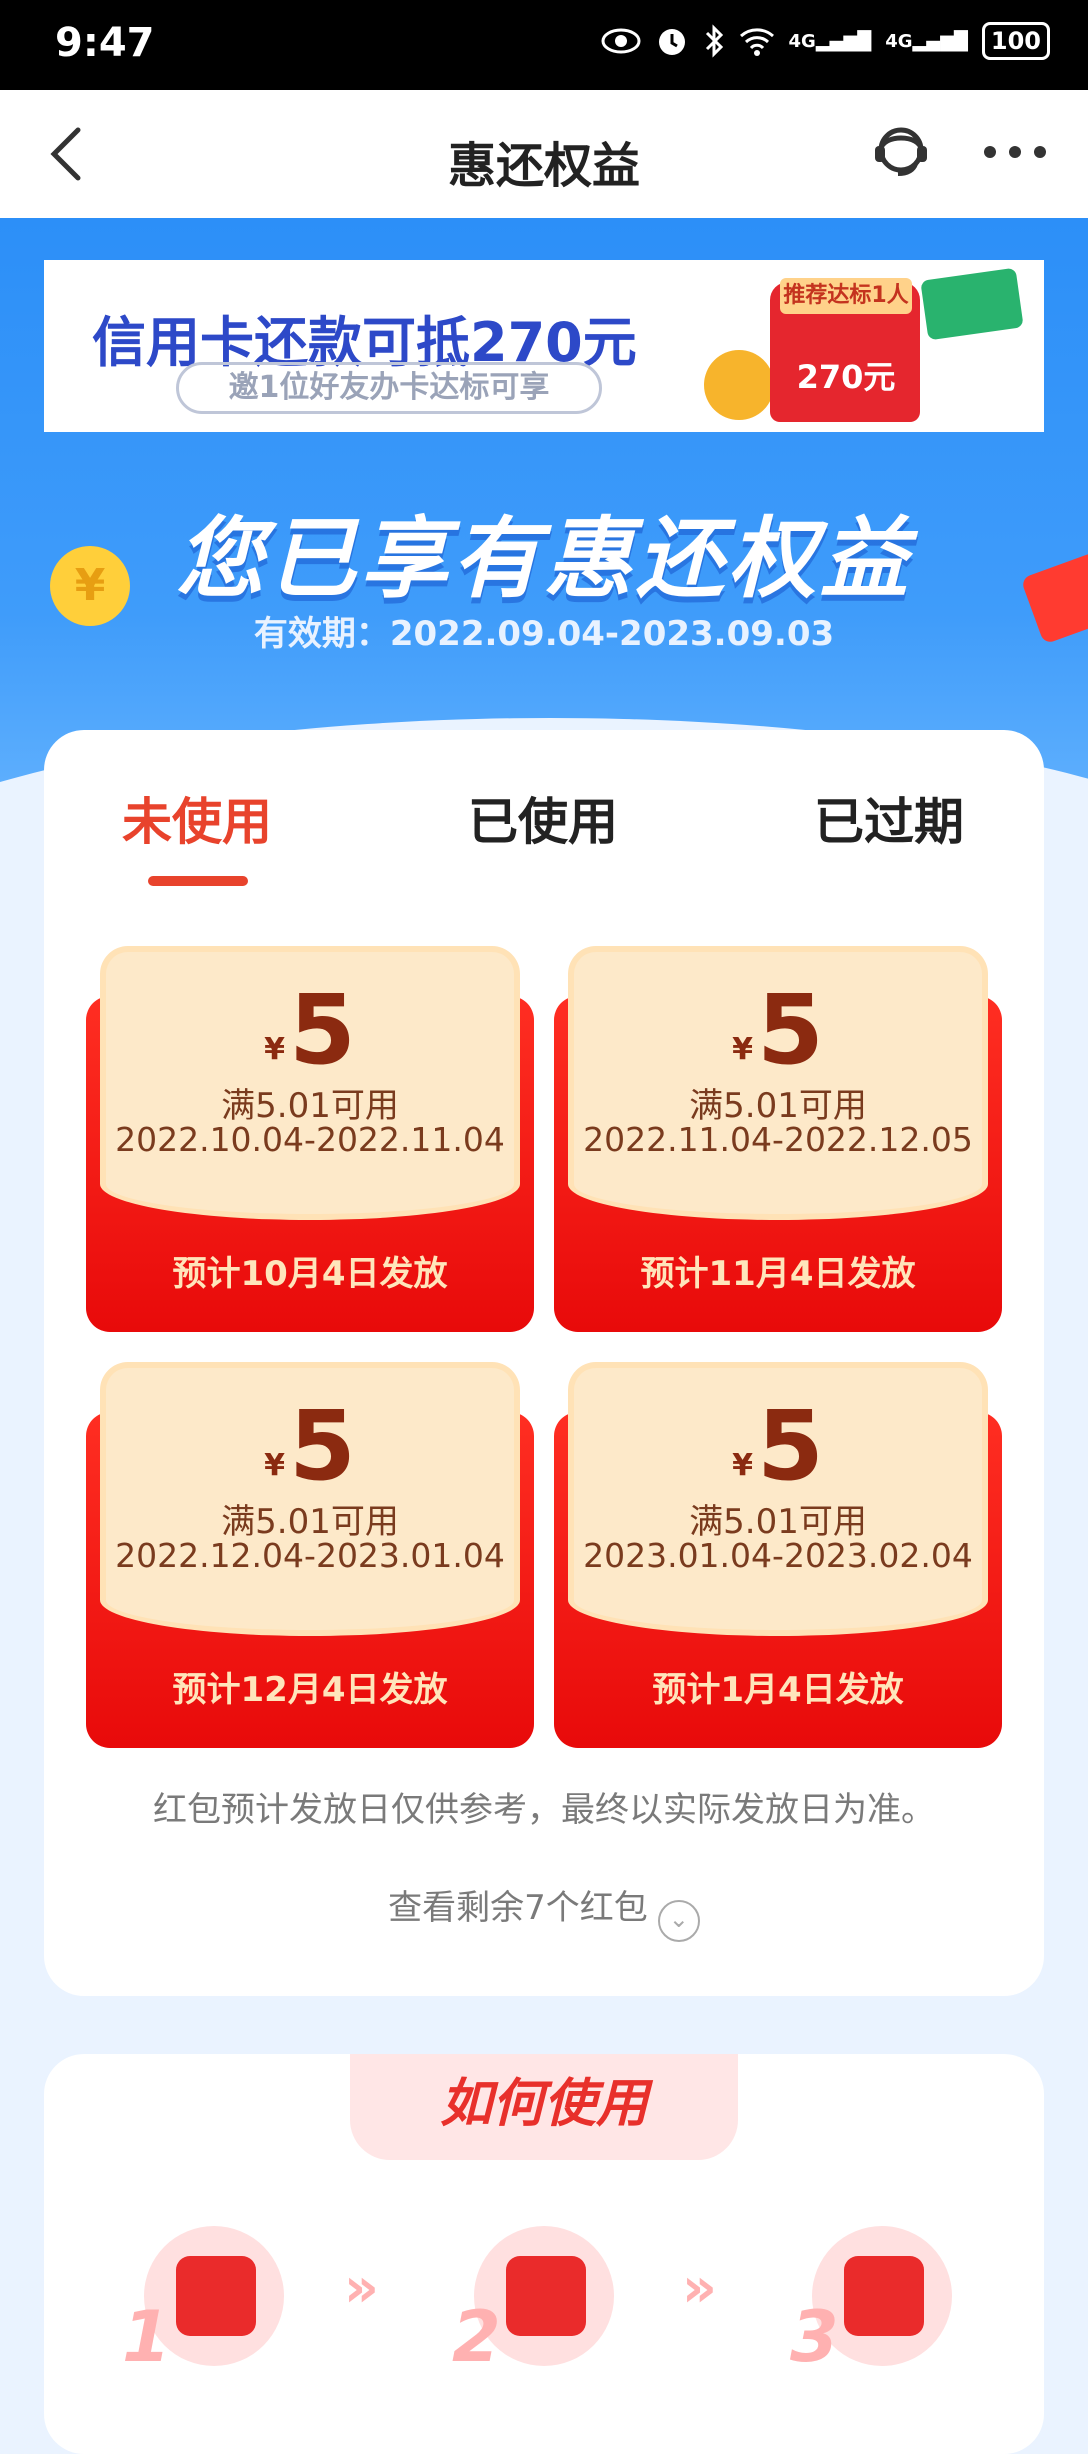 Image resolution: width=1088 pixels, height=2454 pixels. Describe the element at coordinates (678, 1921) in the screenshot. I see `chevron-down-icon: ⌄` at that location.